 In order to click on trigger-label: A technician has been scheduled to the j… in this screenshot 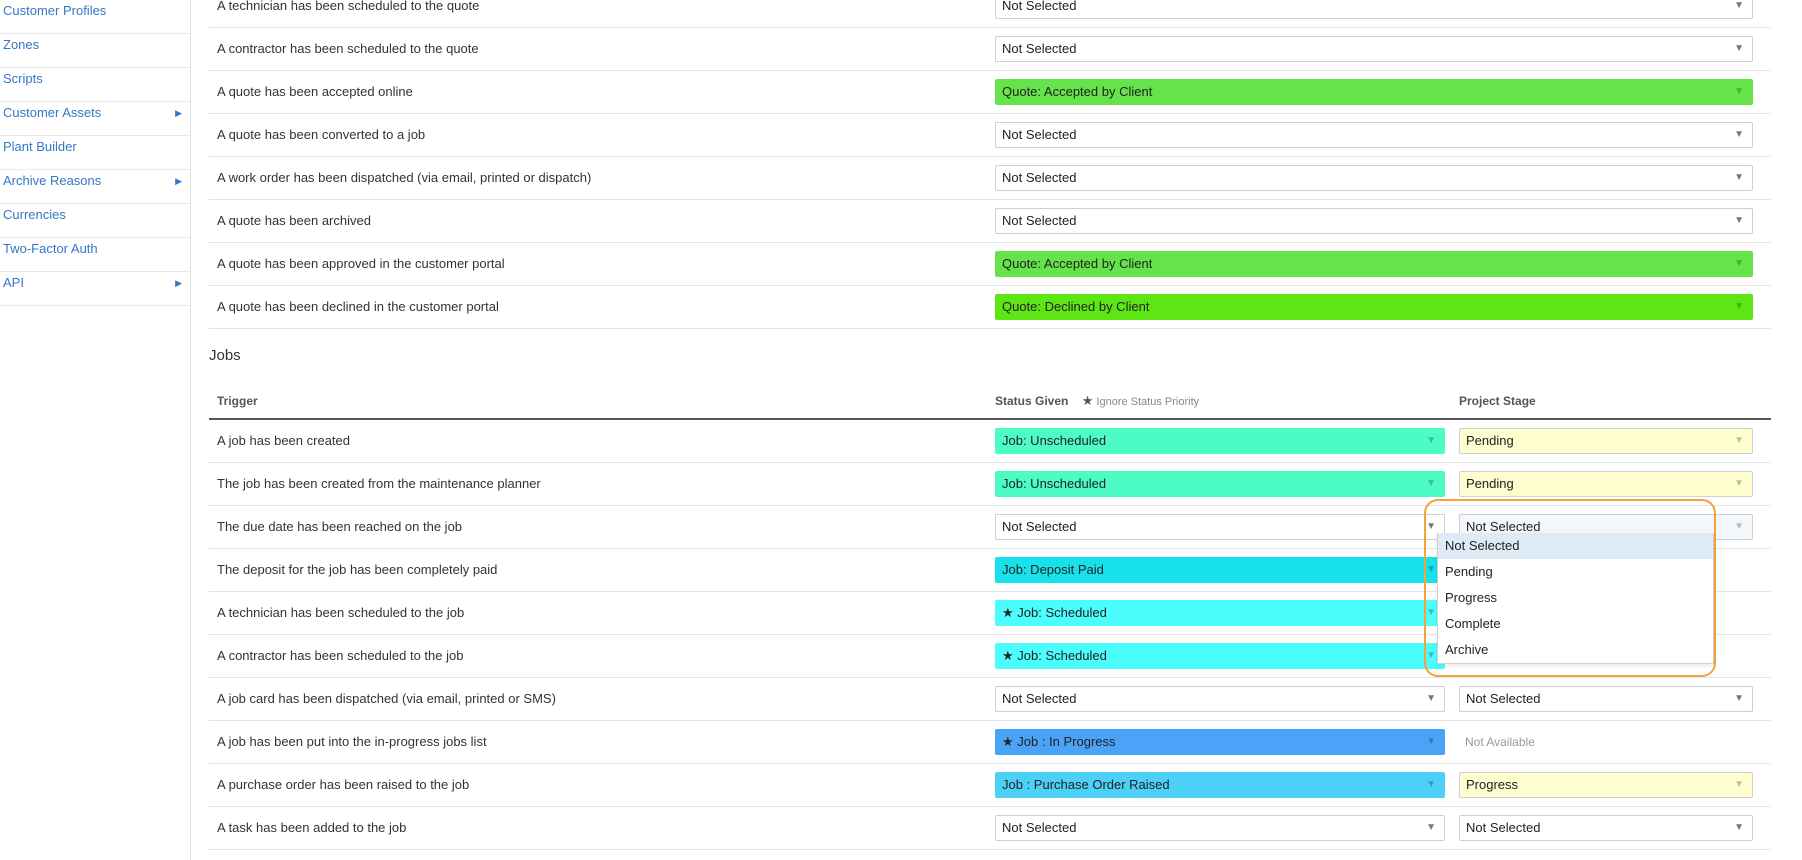, I will do `click(341, 612)`.